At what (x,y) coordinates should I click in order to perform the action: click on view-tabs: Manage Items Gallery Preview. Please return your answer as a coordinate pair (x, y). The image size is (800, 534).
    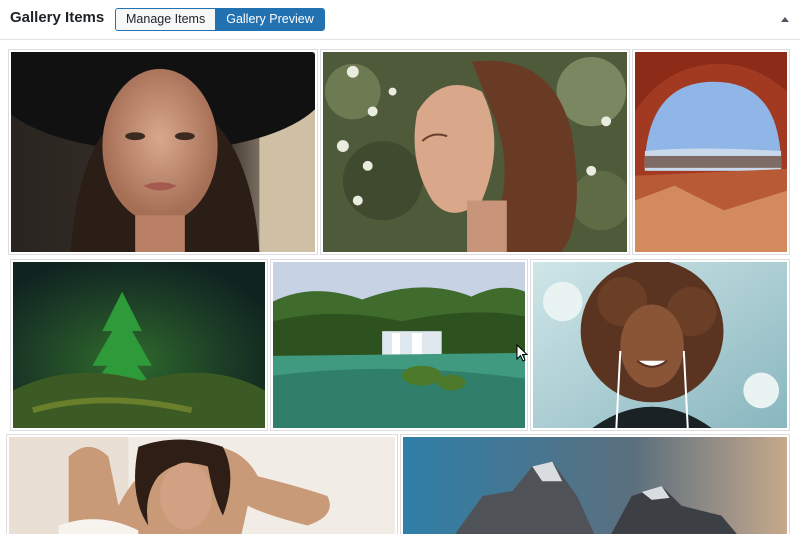
    Looking at the image, I should click on (220, 19).